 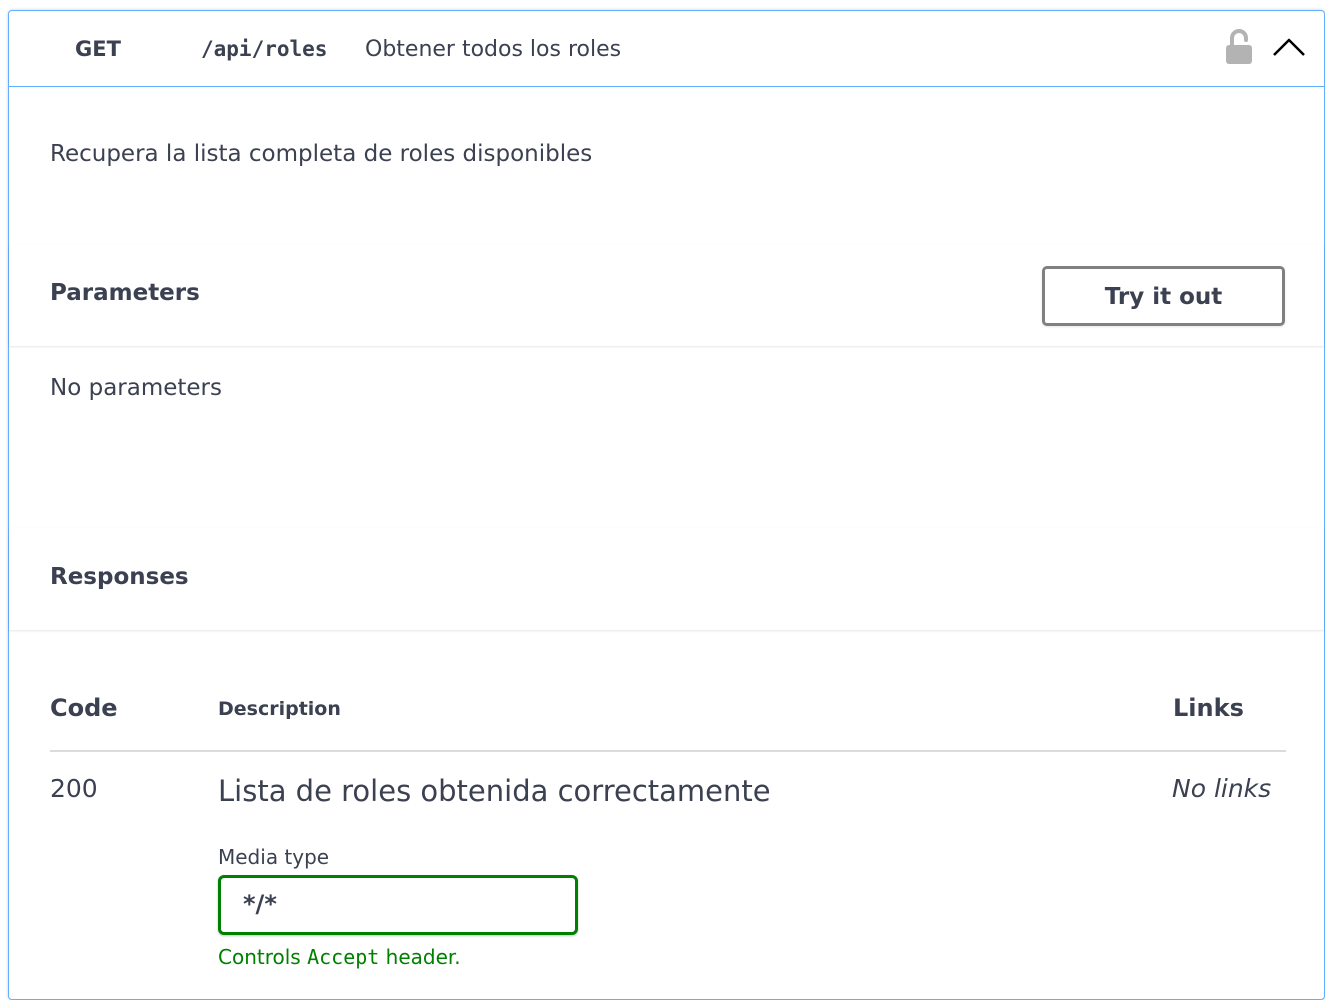 I want to click on media-type-hint: Controls Accept header., so click(x=339, y=957).